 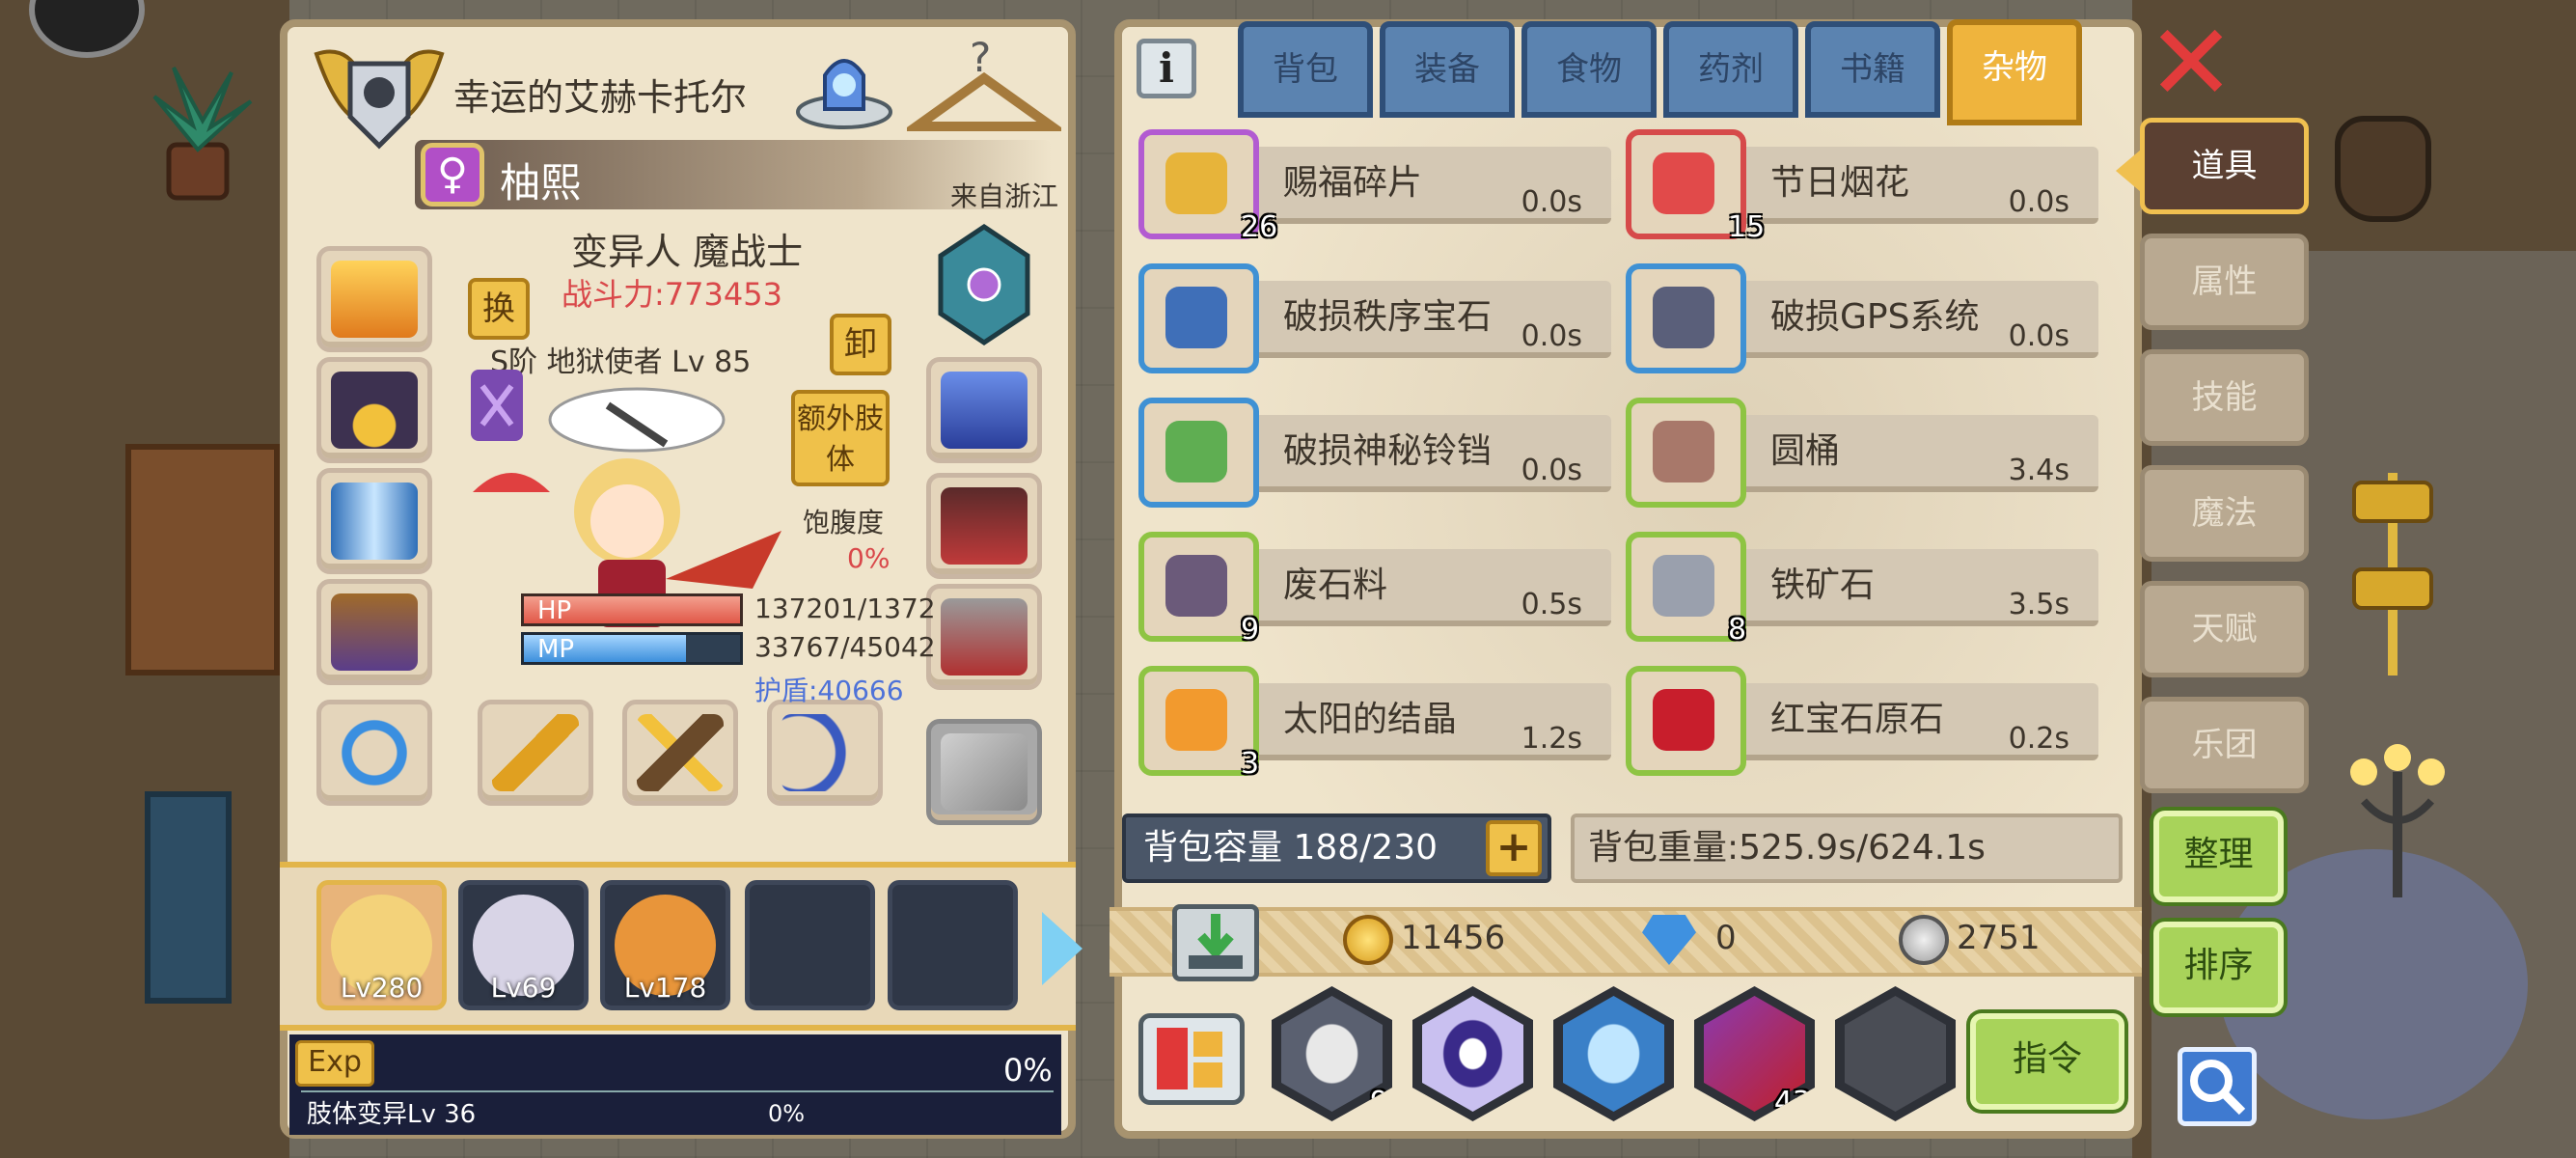 What do you see at coordinates (1589, 69) in the screenshot?
I see `tab-food: 食物` at bounding box center [1589, 69].